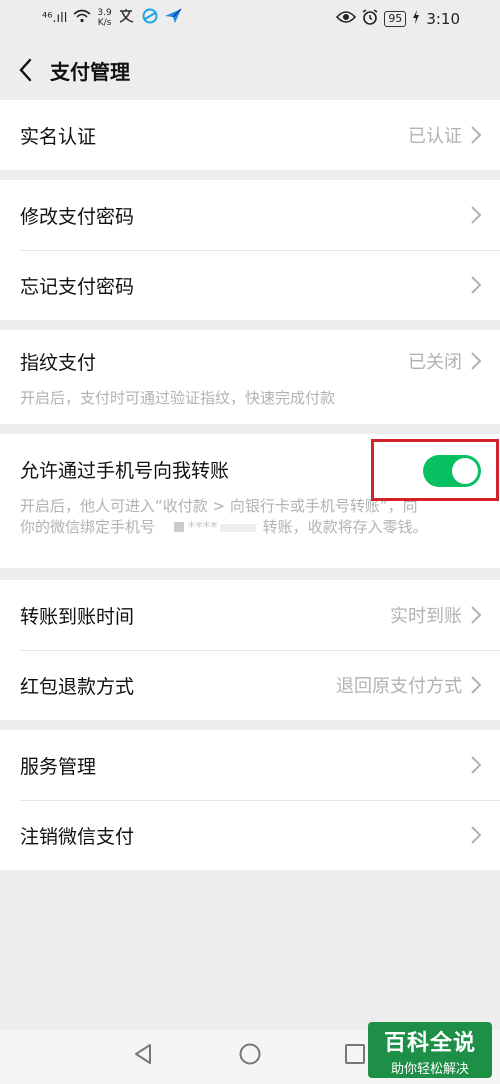 The width and height of the screenshot is (500, 1084). I want to click on realname-group: 实名认证 已认证, so click(250, 135).